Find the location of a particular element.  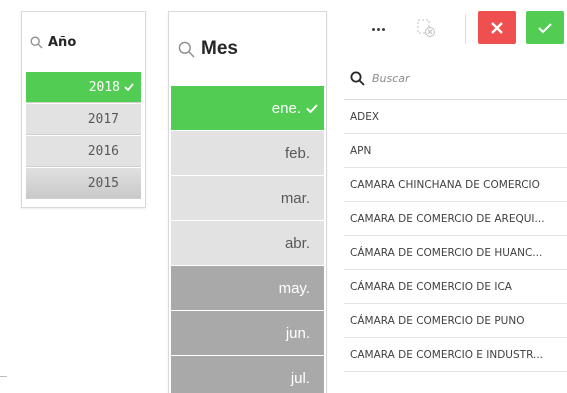

confirm-selection-button is located at coordinates (545, 27).